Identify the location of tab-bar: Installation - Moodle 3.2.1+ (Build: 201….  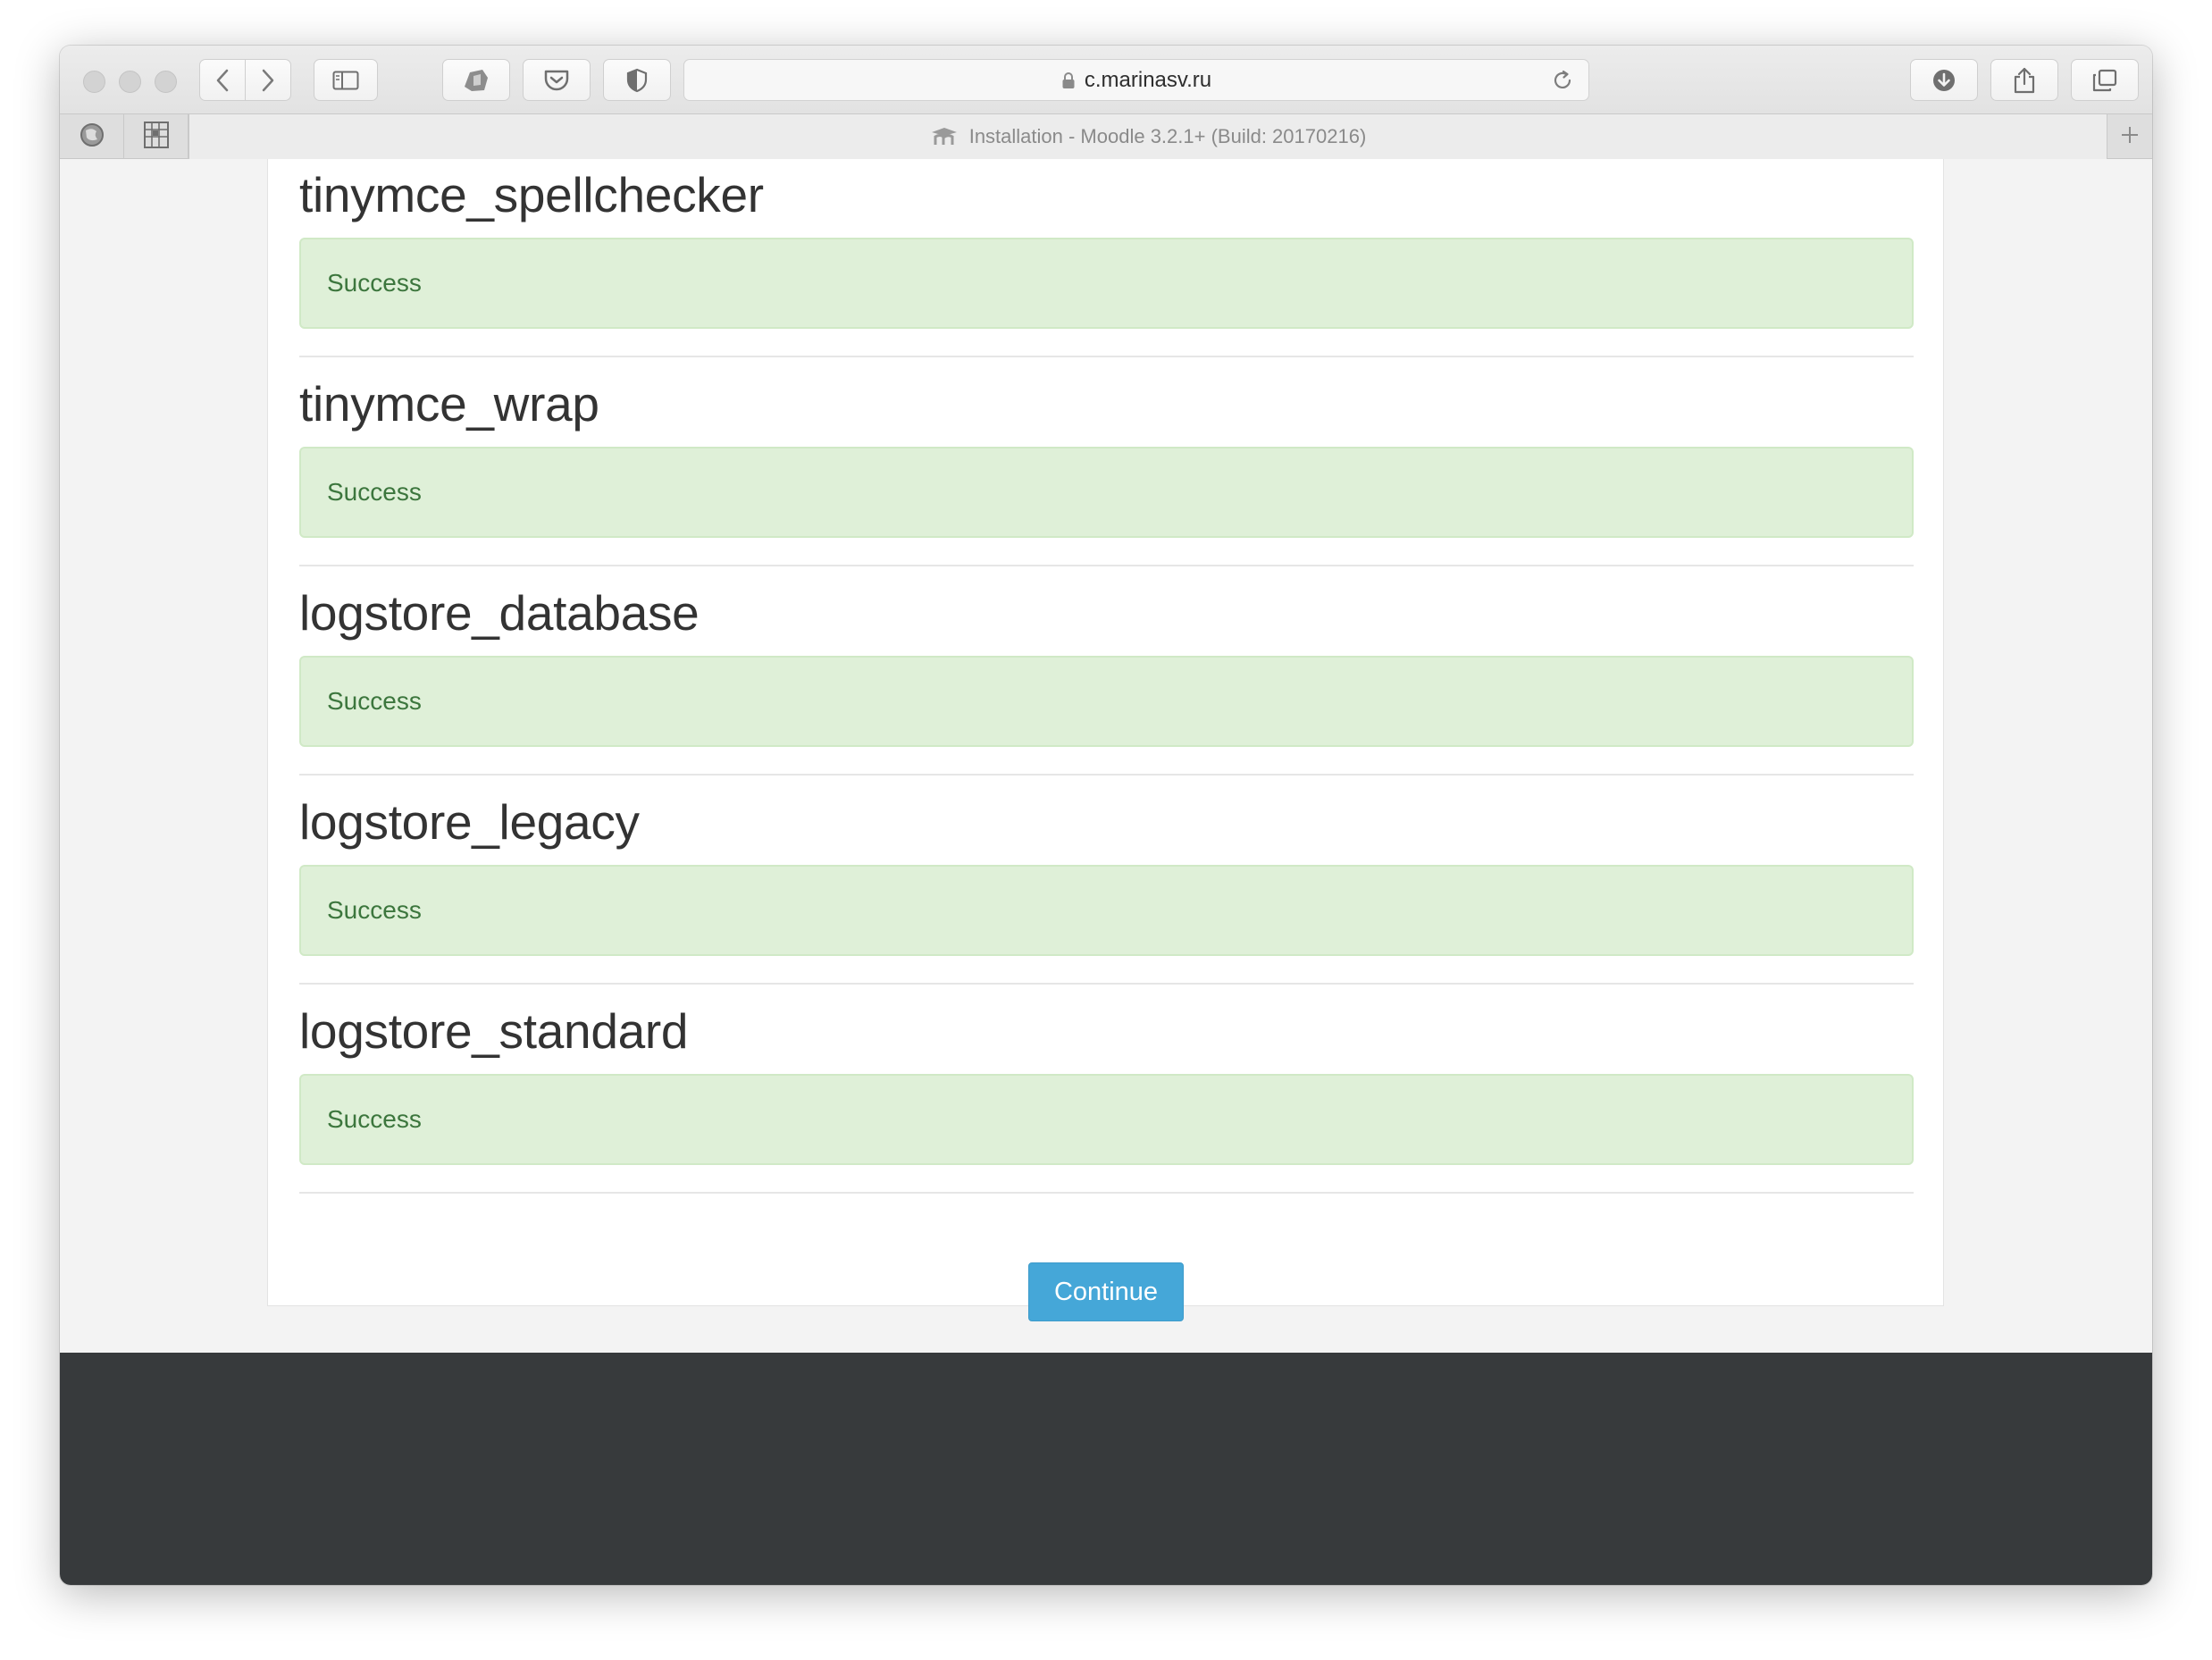
(1106, 136).